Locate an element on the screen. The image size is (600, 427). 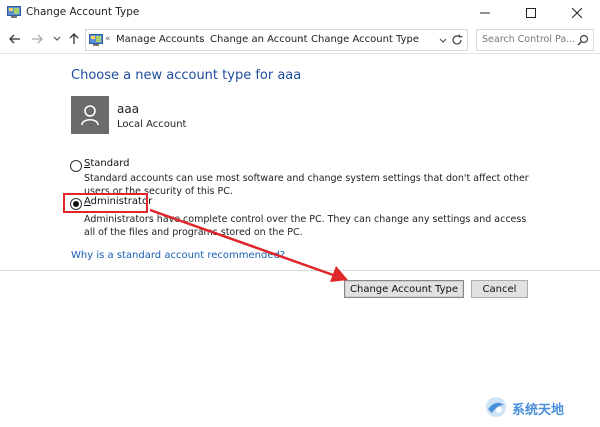
breadcrumb-manage-accounts: Manage Accounts is located at coordinates (160, 39).